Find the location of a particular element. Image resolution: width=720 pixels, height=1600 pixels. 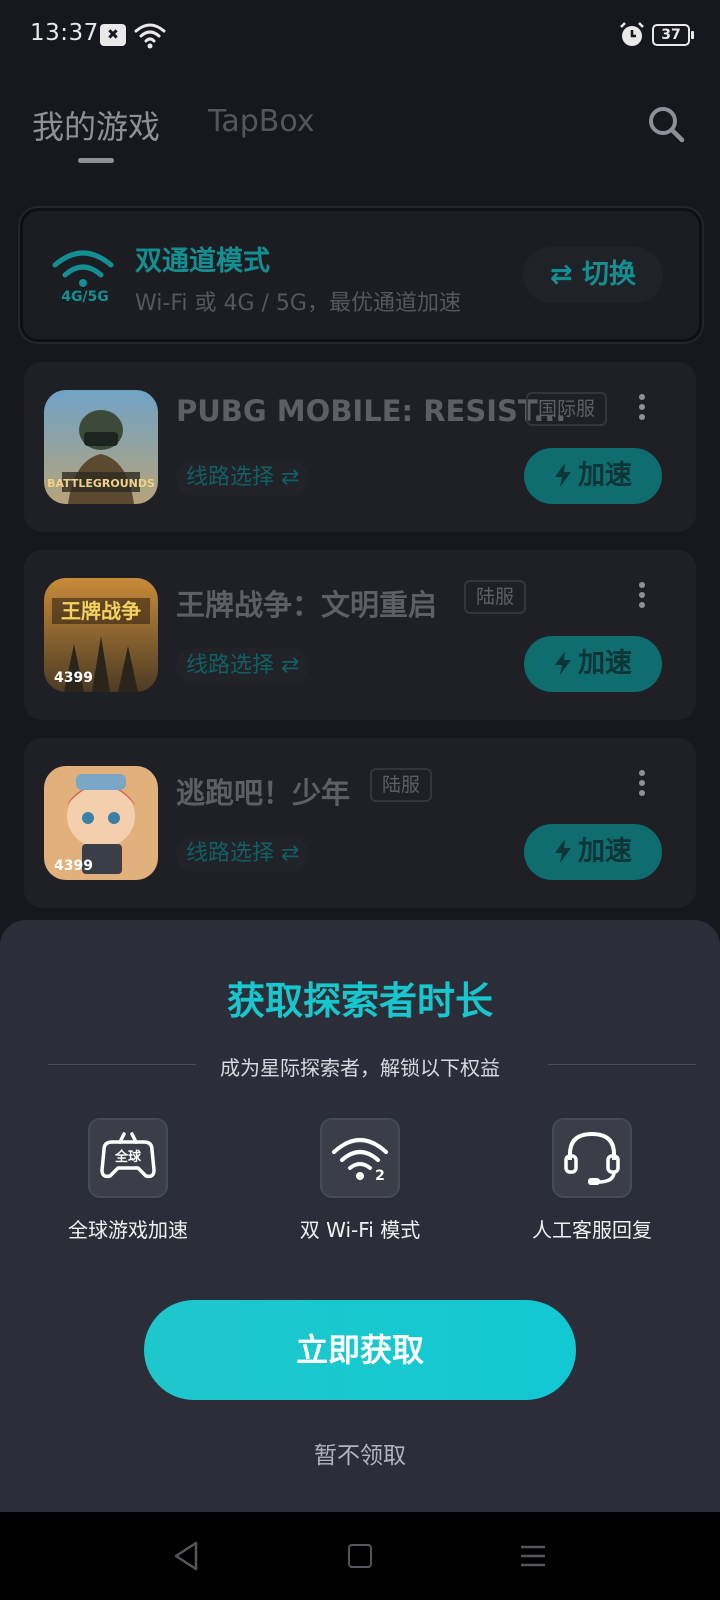

game-icon-wangpai: 王牌战争 4399 is located at coordinates (101, 635).